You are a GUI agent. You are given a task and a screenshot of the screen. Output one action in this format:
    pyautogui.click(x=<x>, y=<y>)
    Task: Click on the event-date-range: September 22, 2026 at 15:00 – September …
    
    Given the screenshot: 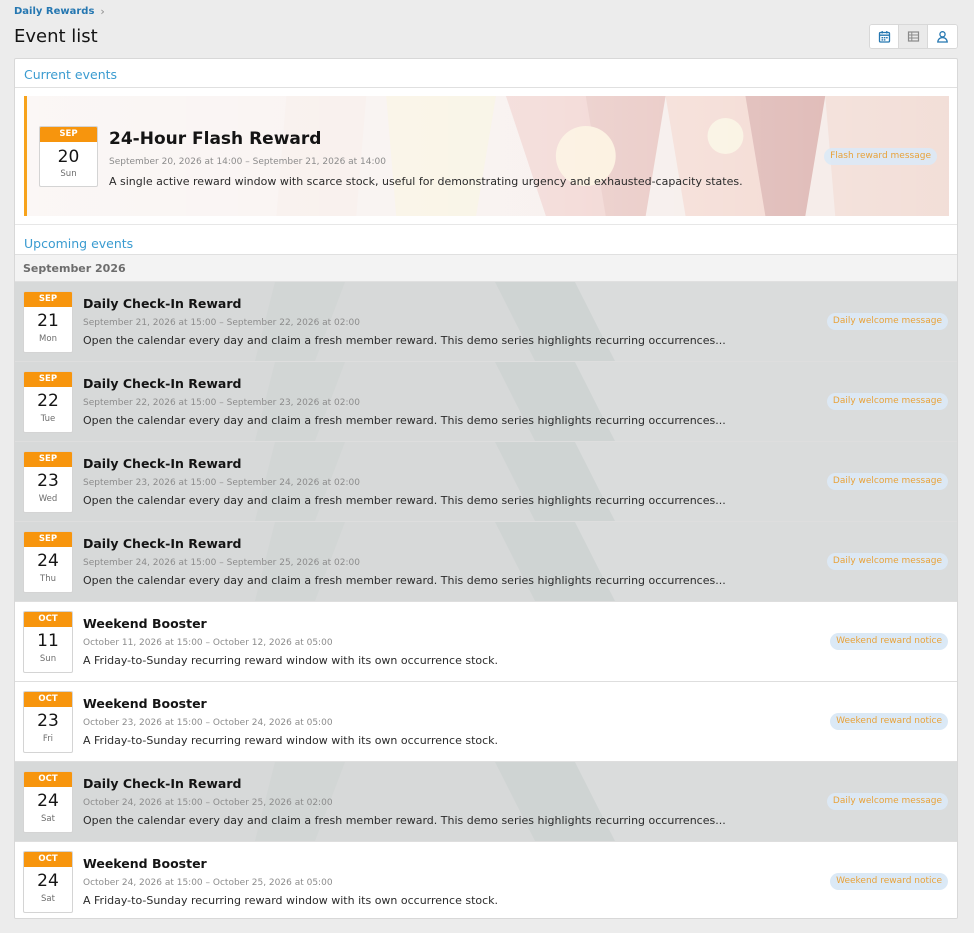 What is the action you would take?
    pyautogui.click(x=221, y=403)
    